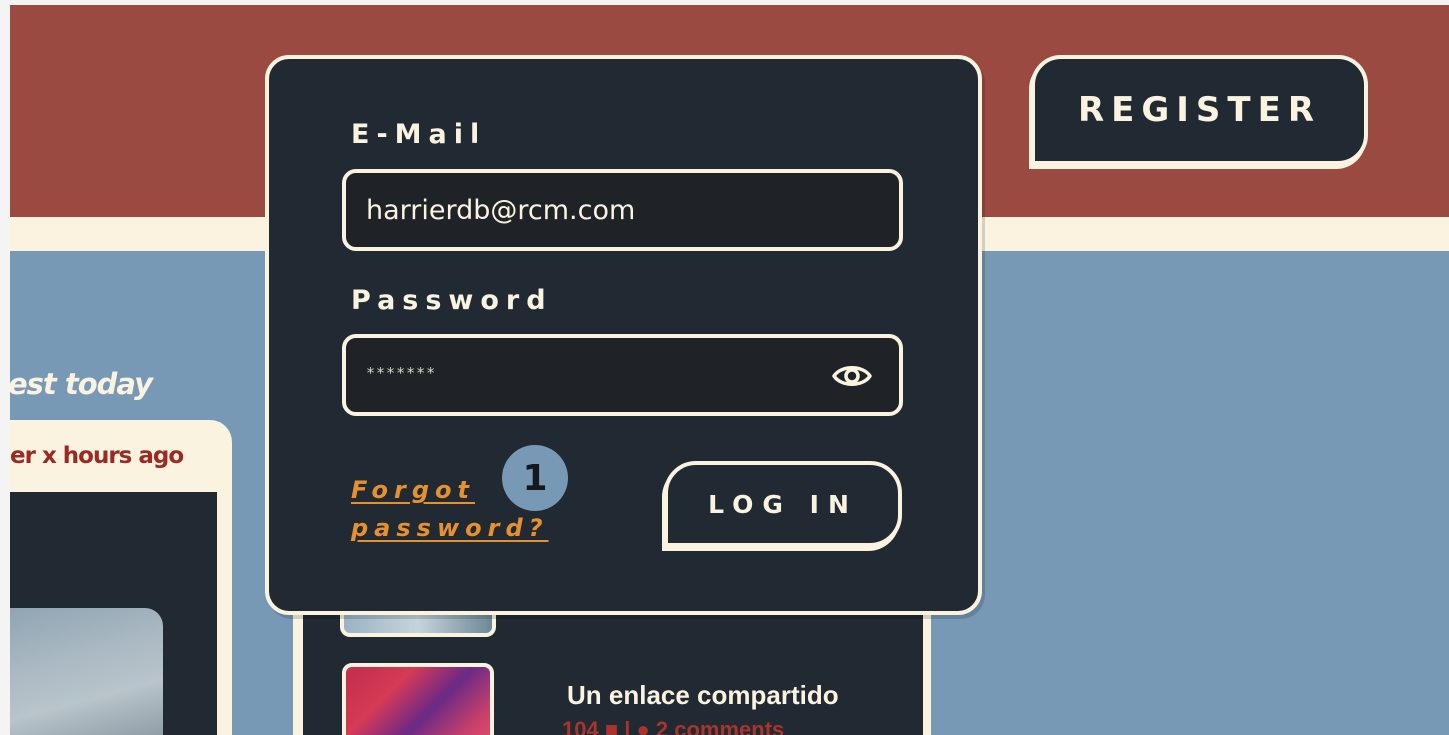 The image size is (1449, 735). I want to click on forgot-link-line-2: password?, so click(450, 528).